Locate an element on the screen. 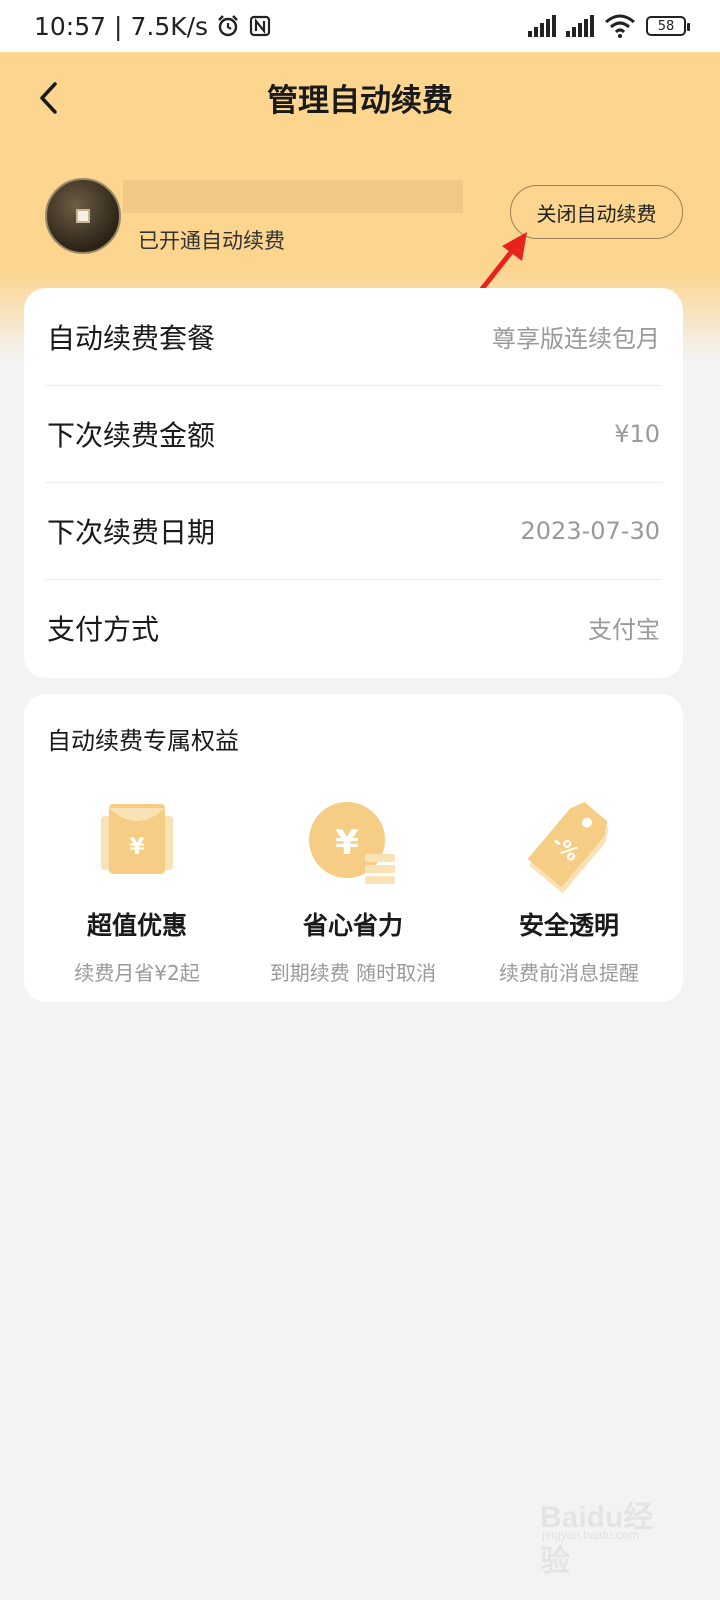 The image size is (720, 1600). chevron-left-icon is located at coordinates (48, 98).